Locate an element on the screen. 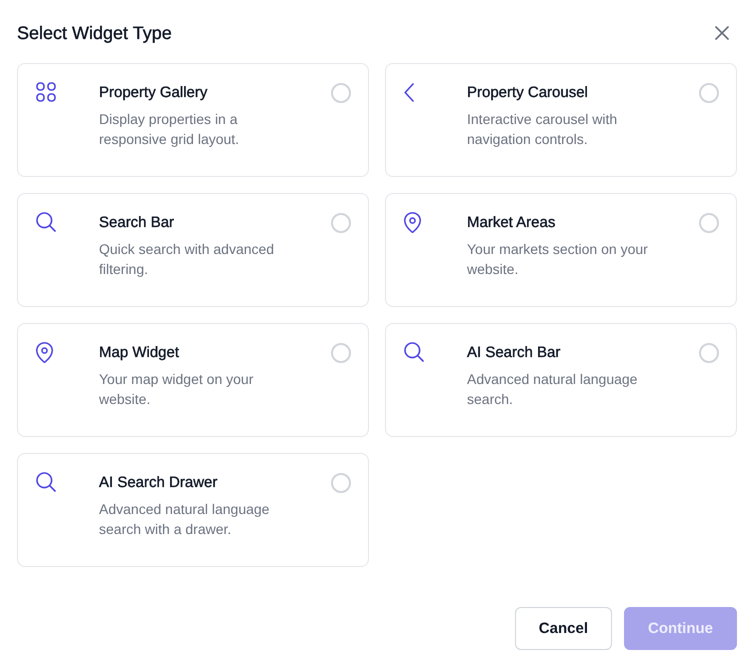 This screenshot has width=754, height=667. widget-card: Search Bar Quick search with advanced filtering. is located at coordinates (193, 250).